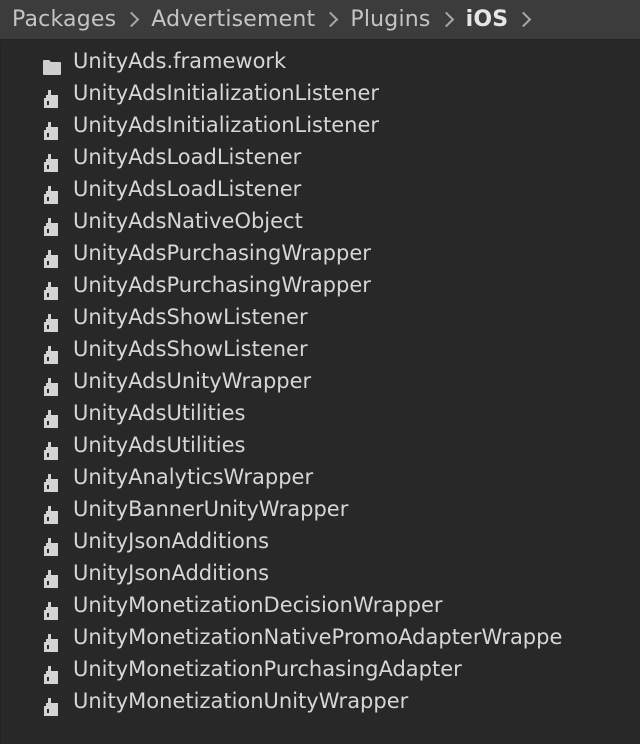 The height and width of the screenshot is (744, 640). What do you see at coordinates (52, 64) in the screenshot?
I see `folder-icon` at bounding box center [52, 64].